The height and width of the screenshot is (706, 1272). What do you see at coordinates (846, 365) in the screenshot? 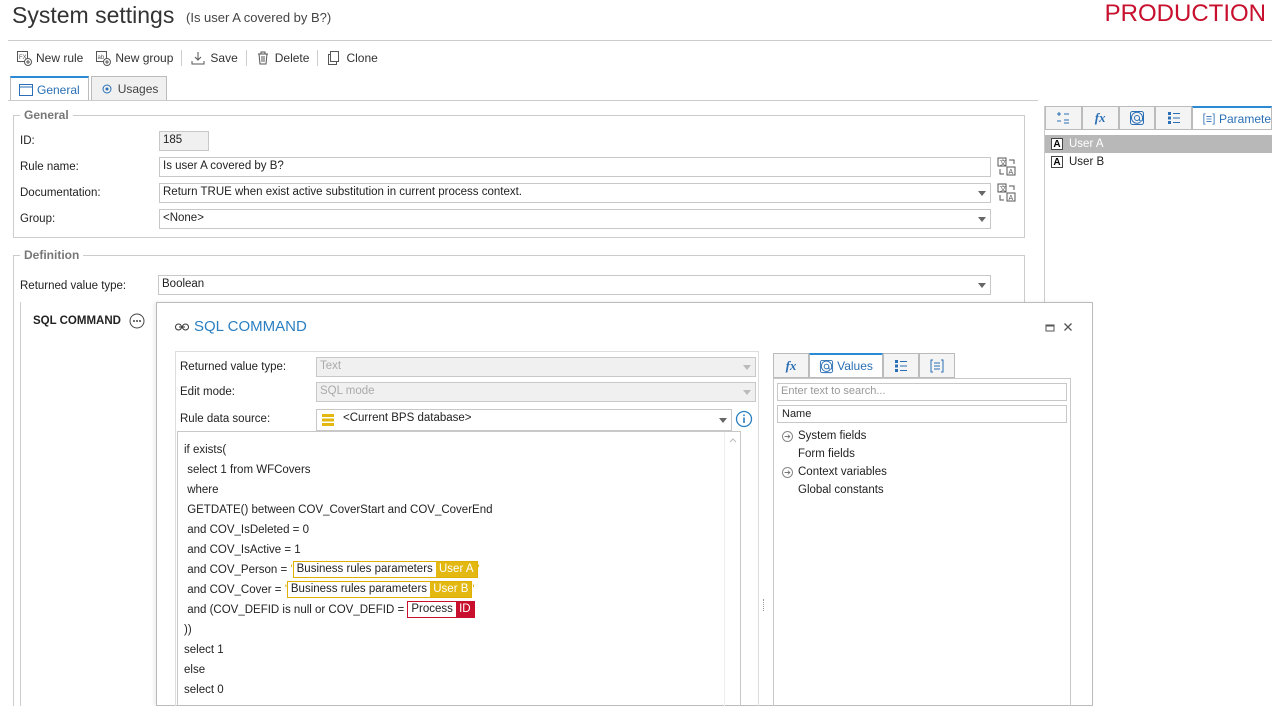
I see `tab-values: Values` at bounding box center [846, 365].